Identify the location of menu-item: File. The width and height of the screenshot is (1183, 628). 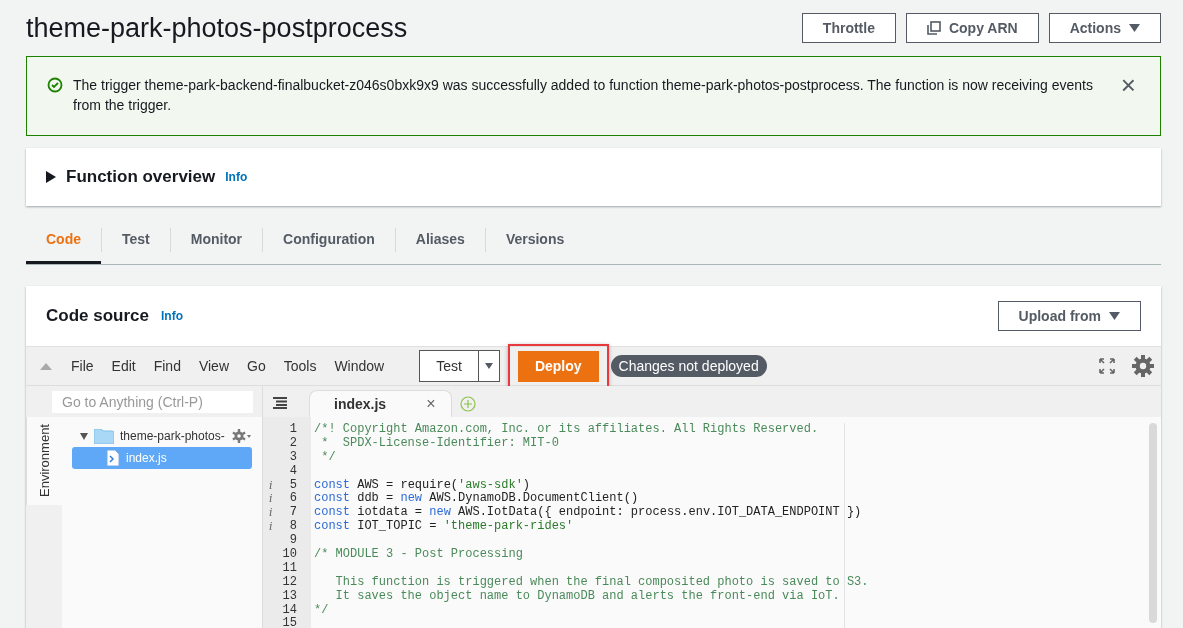
(82, 366).